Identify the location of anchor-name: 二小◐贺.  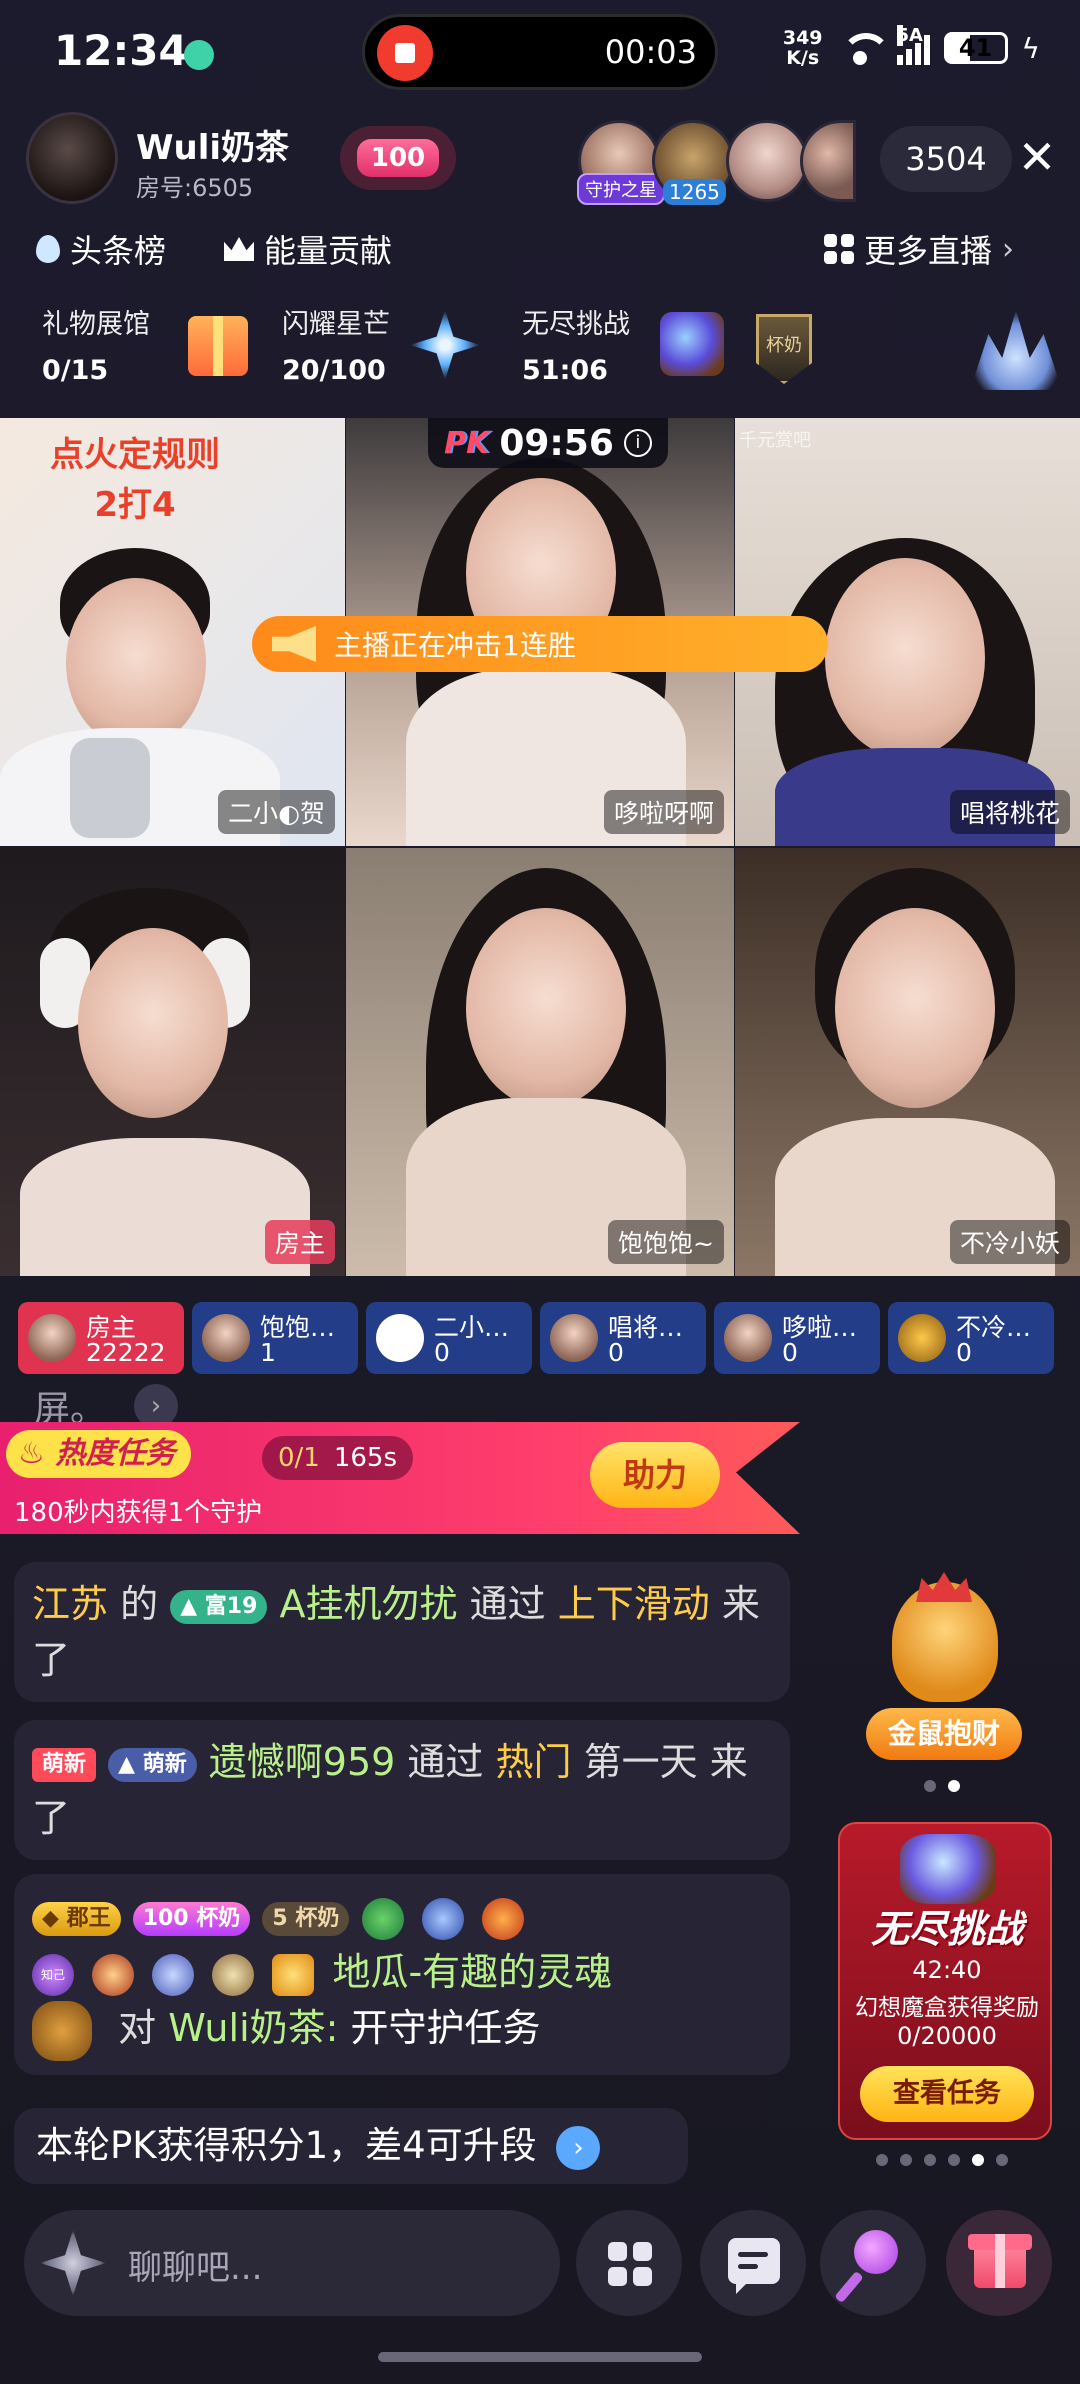
(276, 812).